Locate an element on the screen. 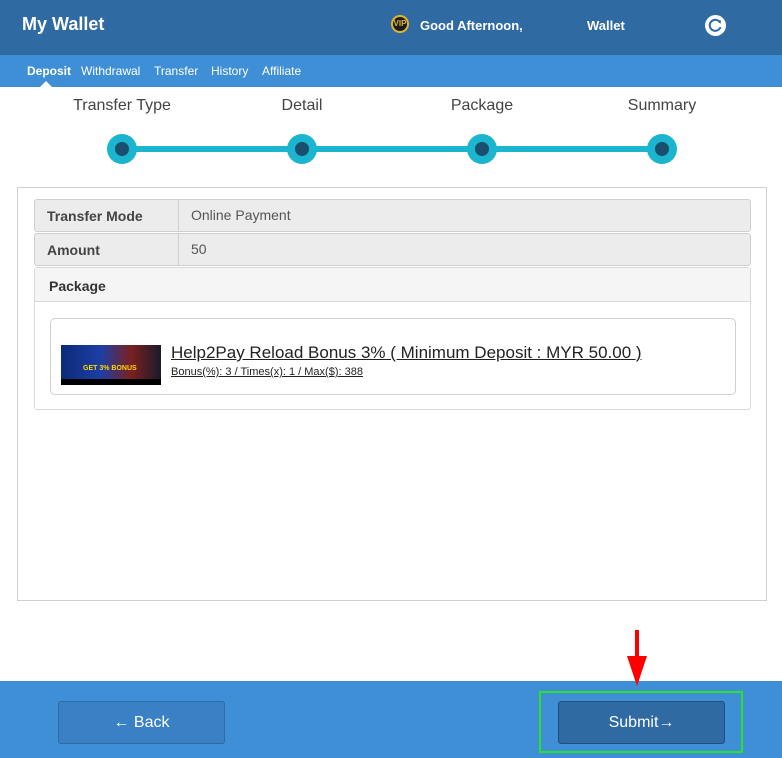 The width and height of the screenshot is (782, 758). package-banner-image: GET 3% BONUS is located at coordinates (111, 365).